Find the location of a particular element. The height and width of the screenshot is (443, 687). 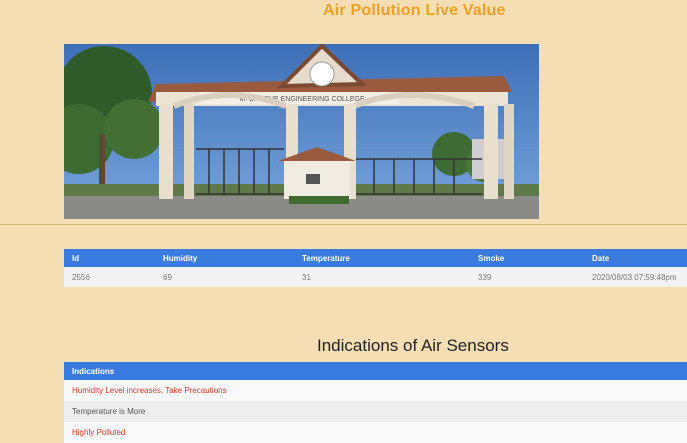

cell-date: 2020/08/03 07:59:48pm is located at coordinates (635, 277).